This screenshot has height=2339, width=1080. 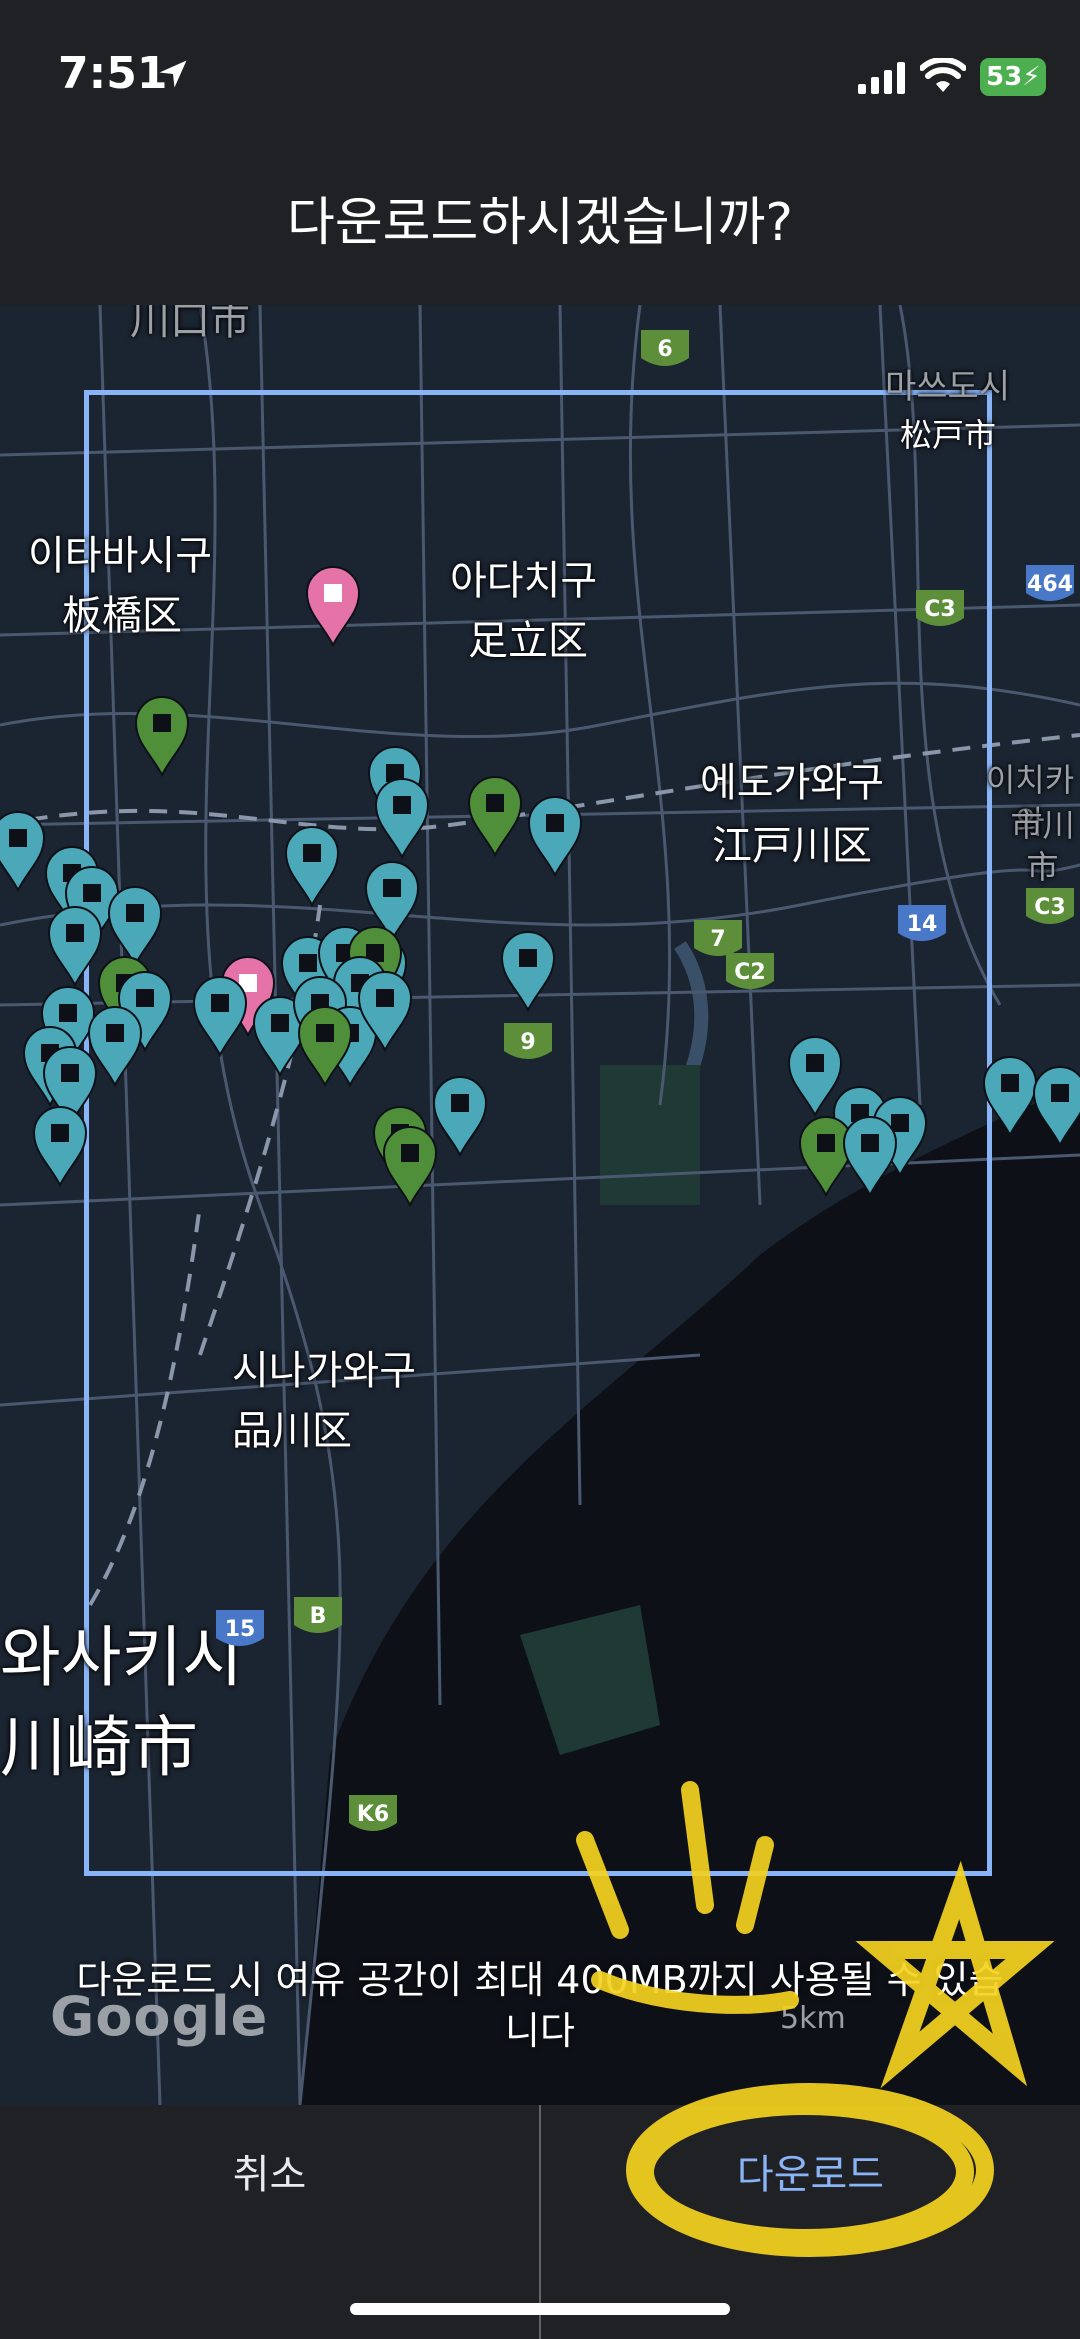 I want to click on favorite-pin-icon, so click(x=333, y=607).